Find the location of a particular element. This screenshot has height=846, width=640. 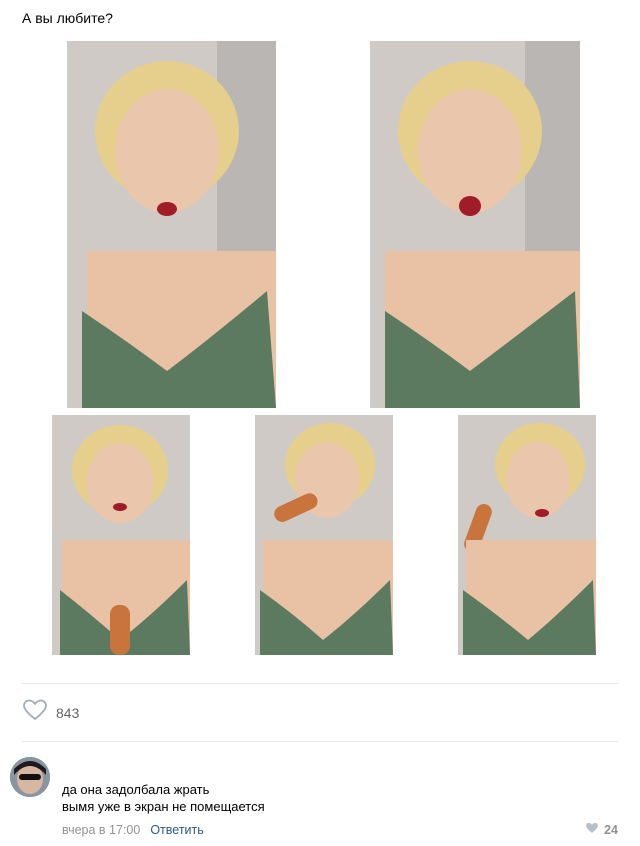

post-like-count: 843 is located at coordinates (68, 712).